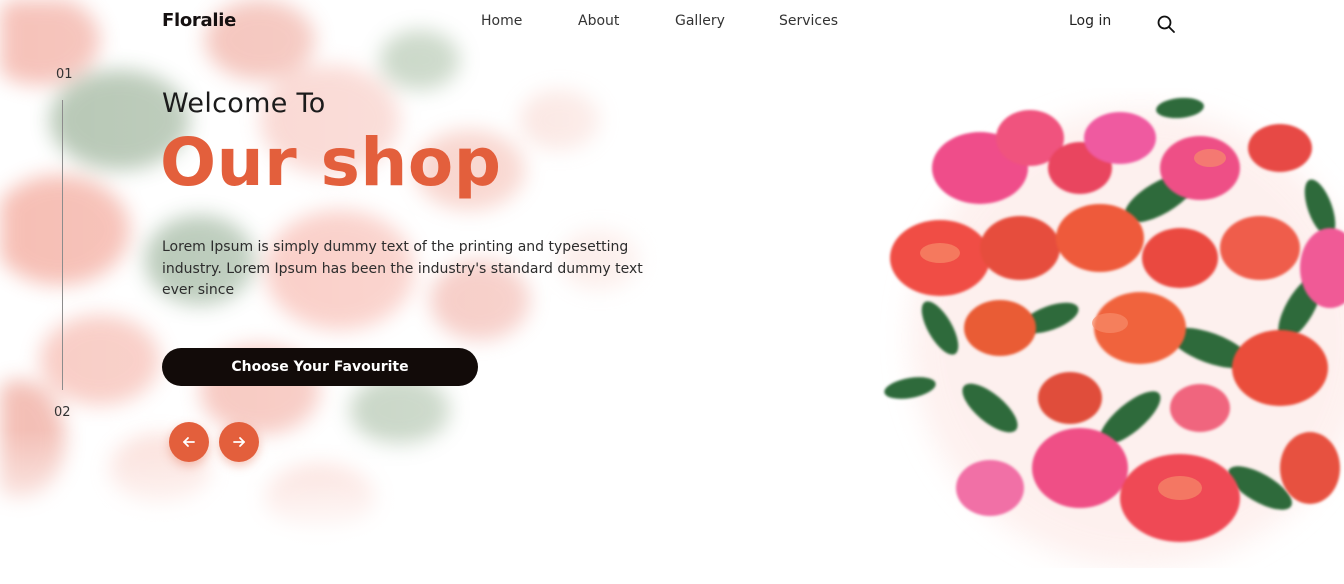 The width and height of the screenshot is (1344, 584). Describe the element at coordinates (62, 245) in the screenshot. I see `slide-indicator-line` at that location.